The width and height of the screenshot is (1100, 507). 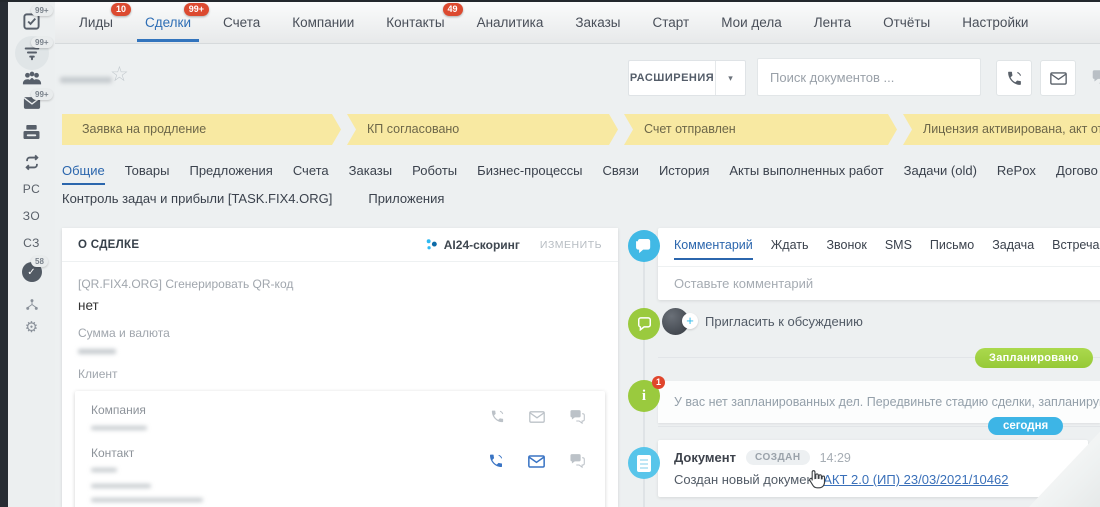 I want to click on tab-comment: Комментарий, so click(x=713, y=249).